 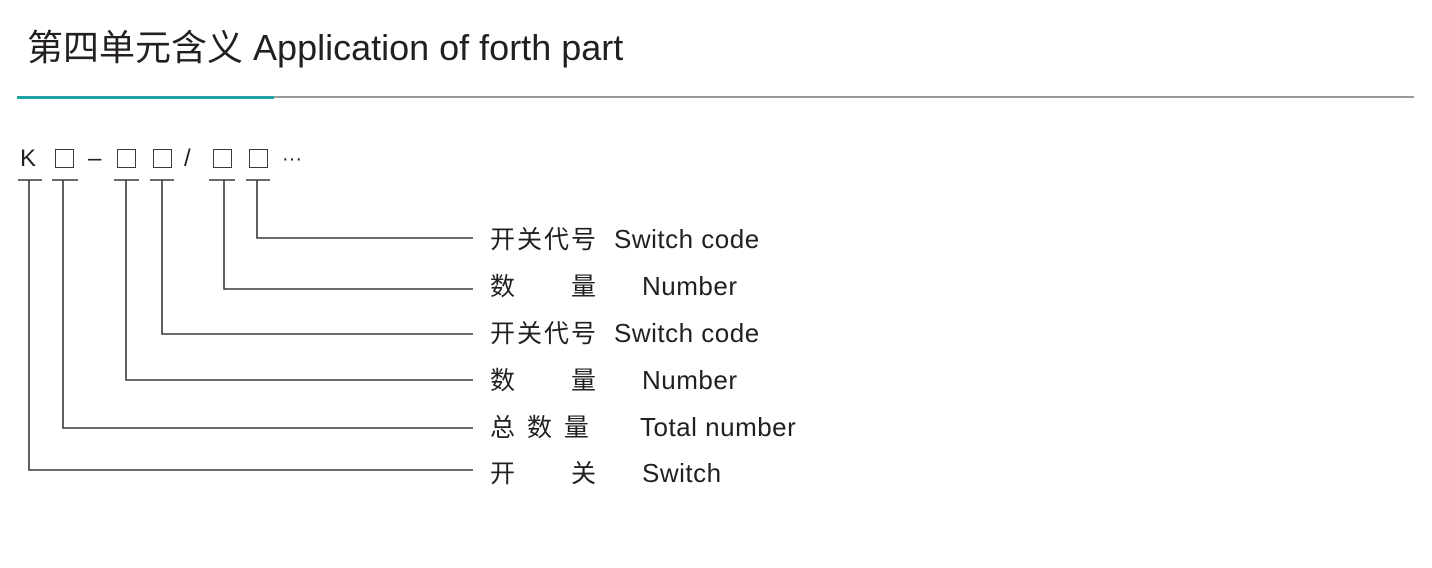 I want to click on leader-total-number, so click(x=267, y=304).